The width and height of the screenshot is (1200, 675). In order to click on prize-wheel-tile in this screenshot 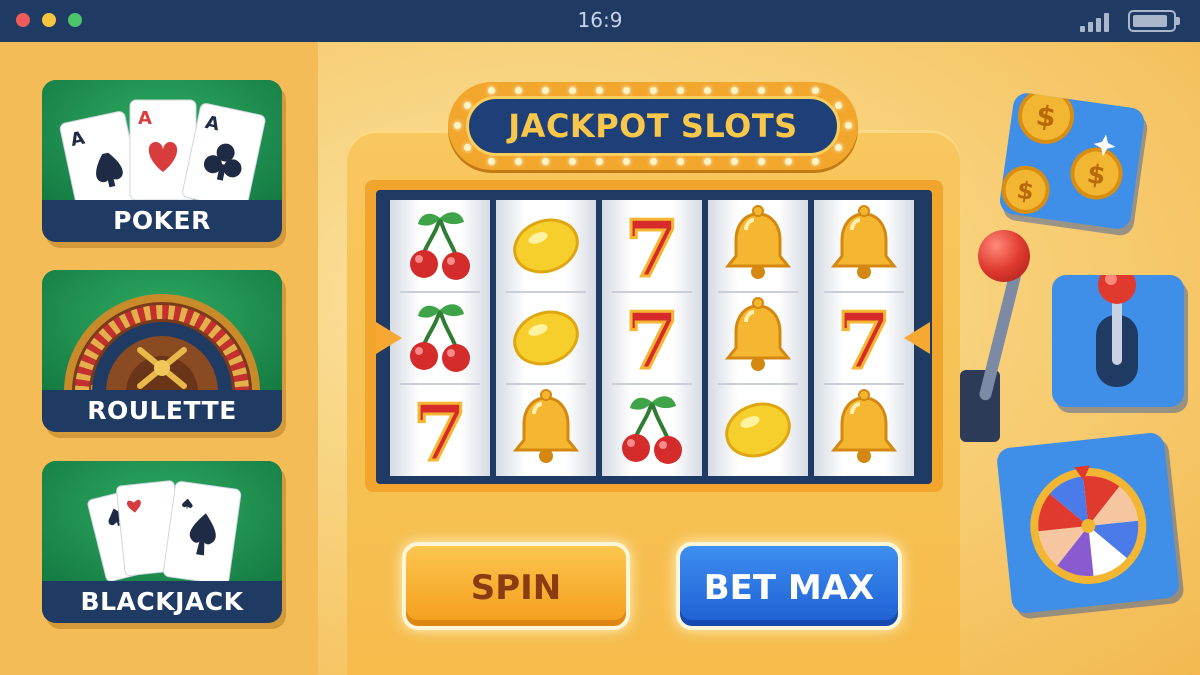, I will do `click(1088, 523)`.